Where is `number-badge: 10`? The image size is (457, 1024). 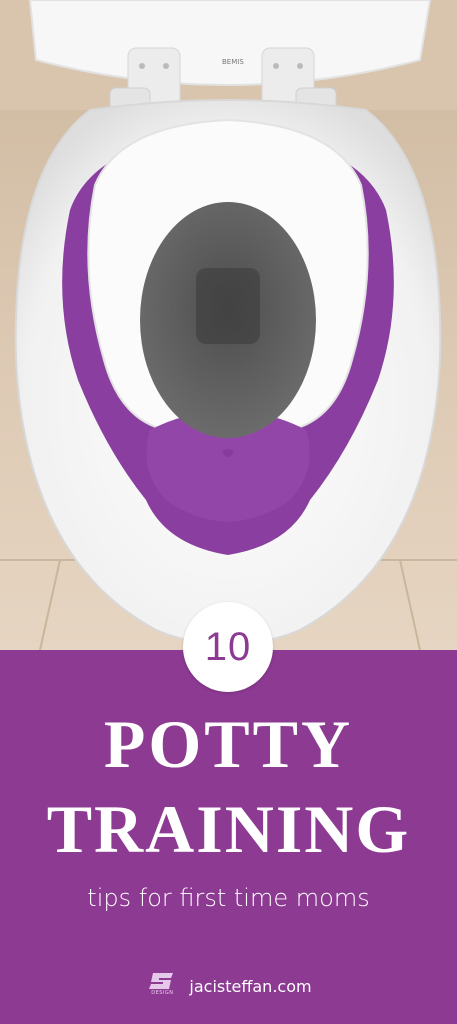 number-badge: 10 is located at coordinates (228, 647).